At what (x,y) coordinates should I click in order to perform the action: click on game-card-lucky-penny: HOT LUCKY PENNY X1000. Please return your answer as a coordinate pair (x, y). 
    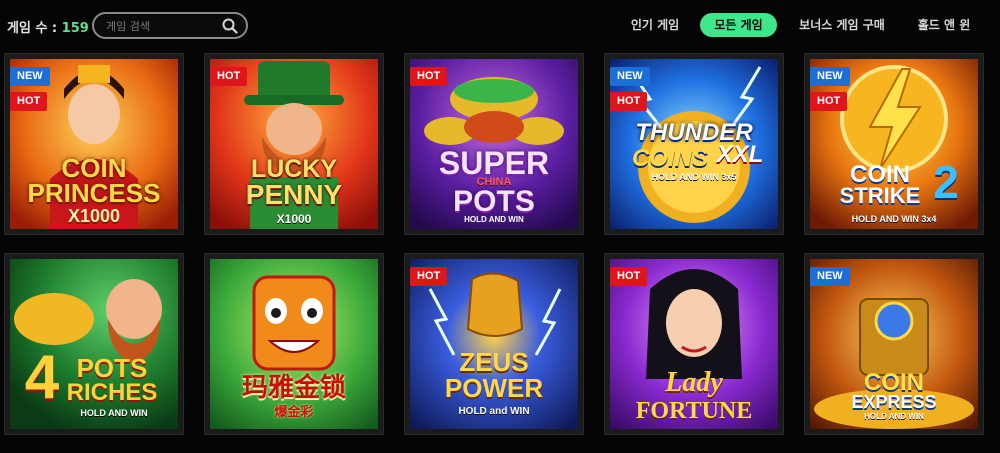
    Looking at the image, I should click on (294, 144).